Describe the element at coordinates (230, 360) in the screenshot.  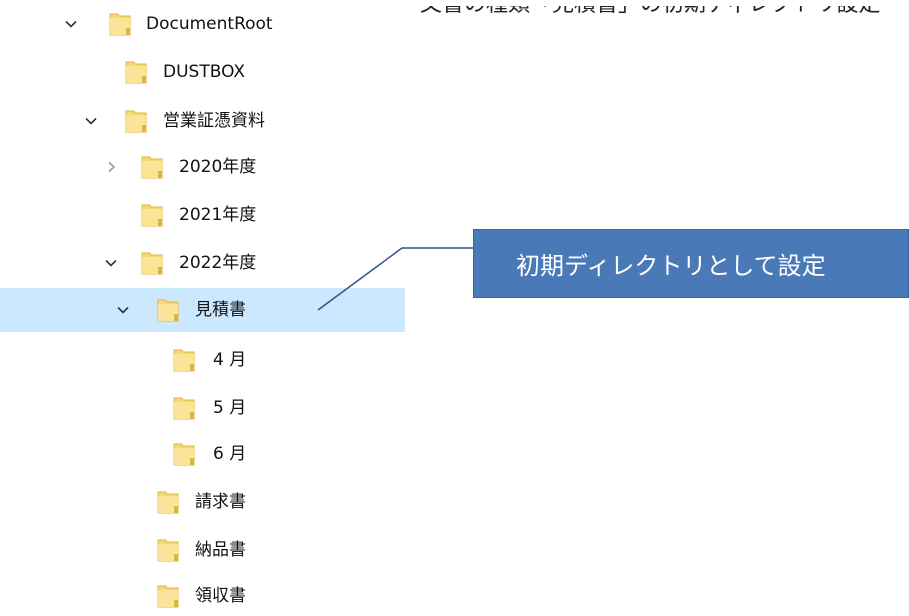
I see `tree-item-label: 4 月` at that location.